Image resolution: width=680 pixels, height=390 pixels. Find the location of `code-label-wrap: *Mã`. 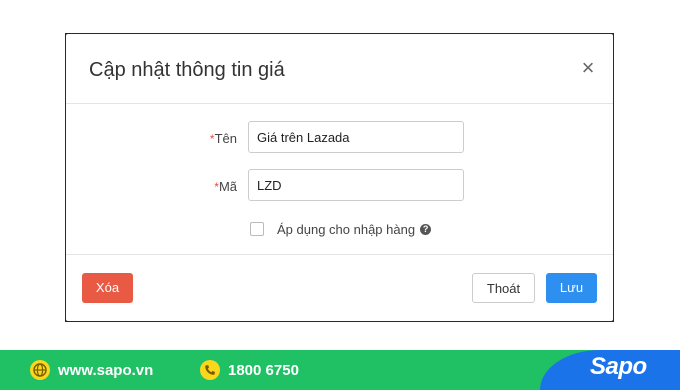

code-label-wrap: *Mã is located at coordinates (225, 187).